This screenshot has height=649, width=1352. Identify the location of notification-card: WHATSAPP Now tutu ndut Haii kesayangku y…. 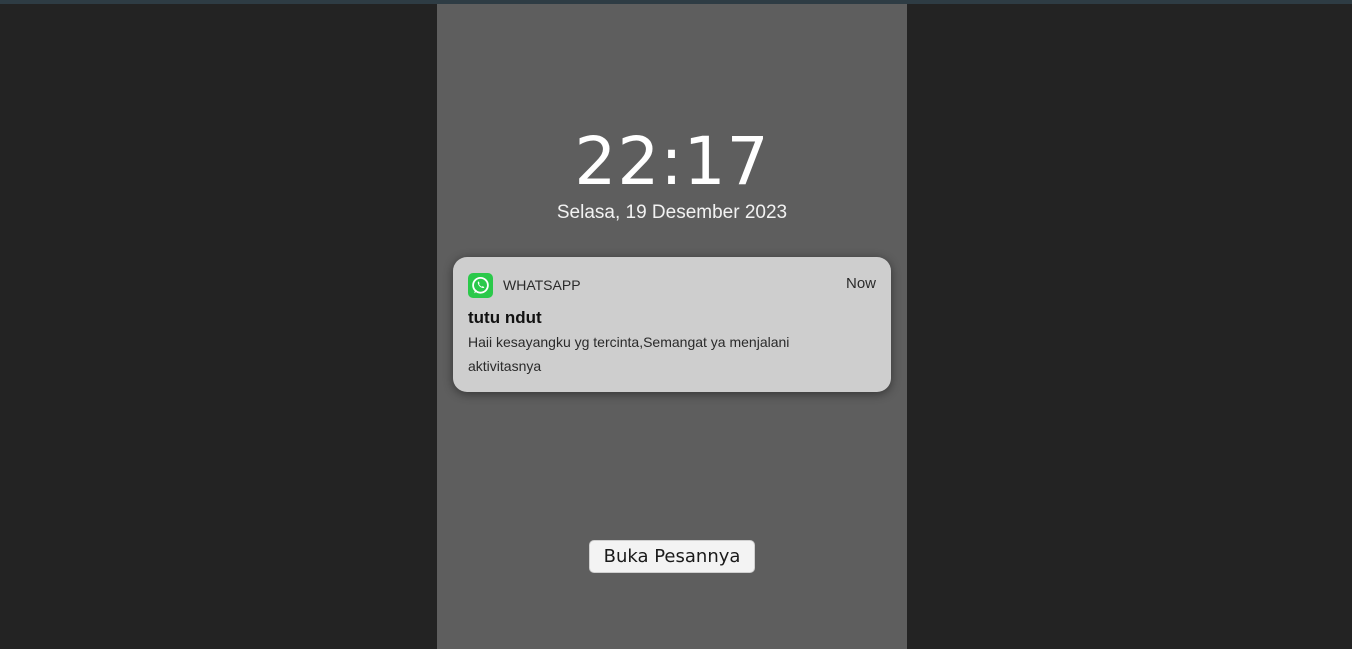
(672, 324).